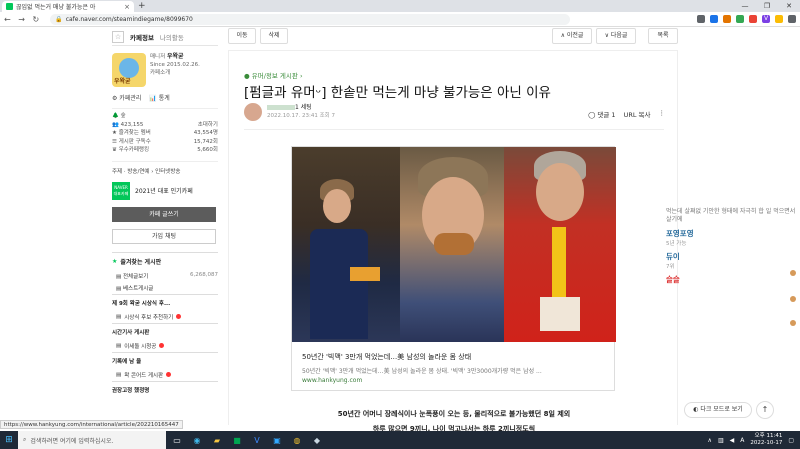  I want to click on author-avatar, so click(253, 112).